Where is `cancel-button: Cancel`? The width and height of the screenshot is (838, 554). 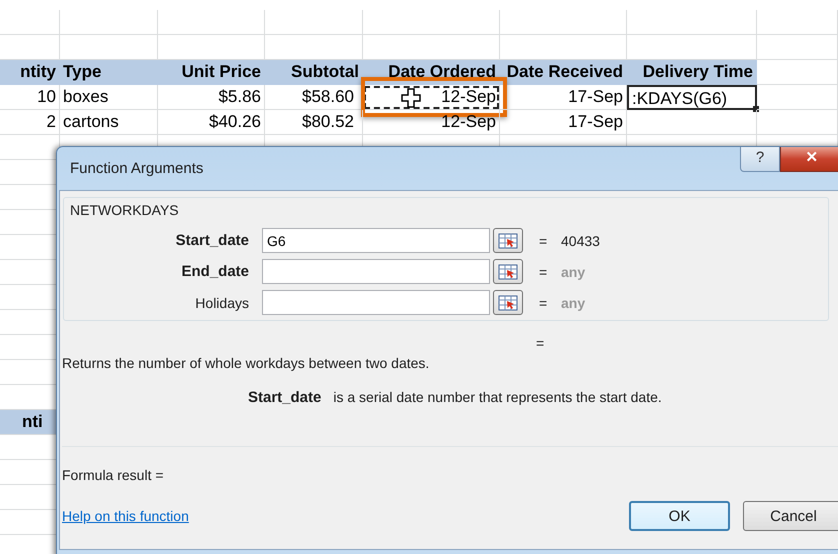 cancel-button: Cancel is located at coordinates (790, 516).